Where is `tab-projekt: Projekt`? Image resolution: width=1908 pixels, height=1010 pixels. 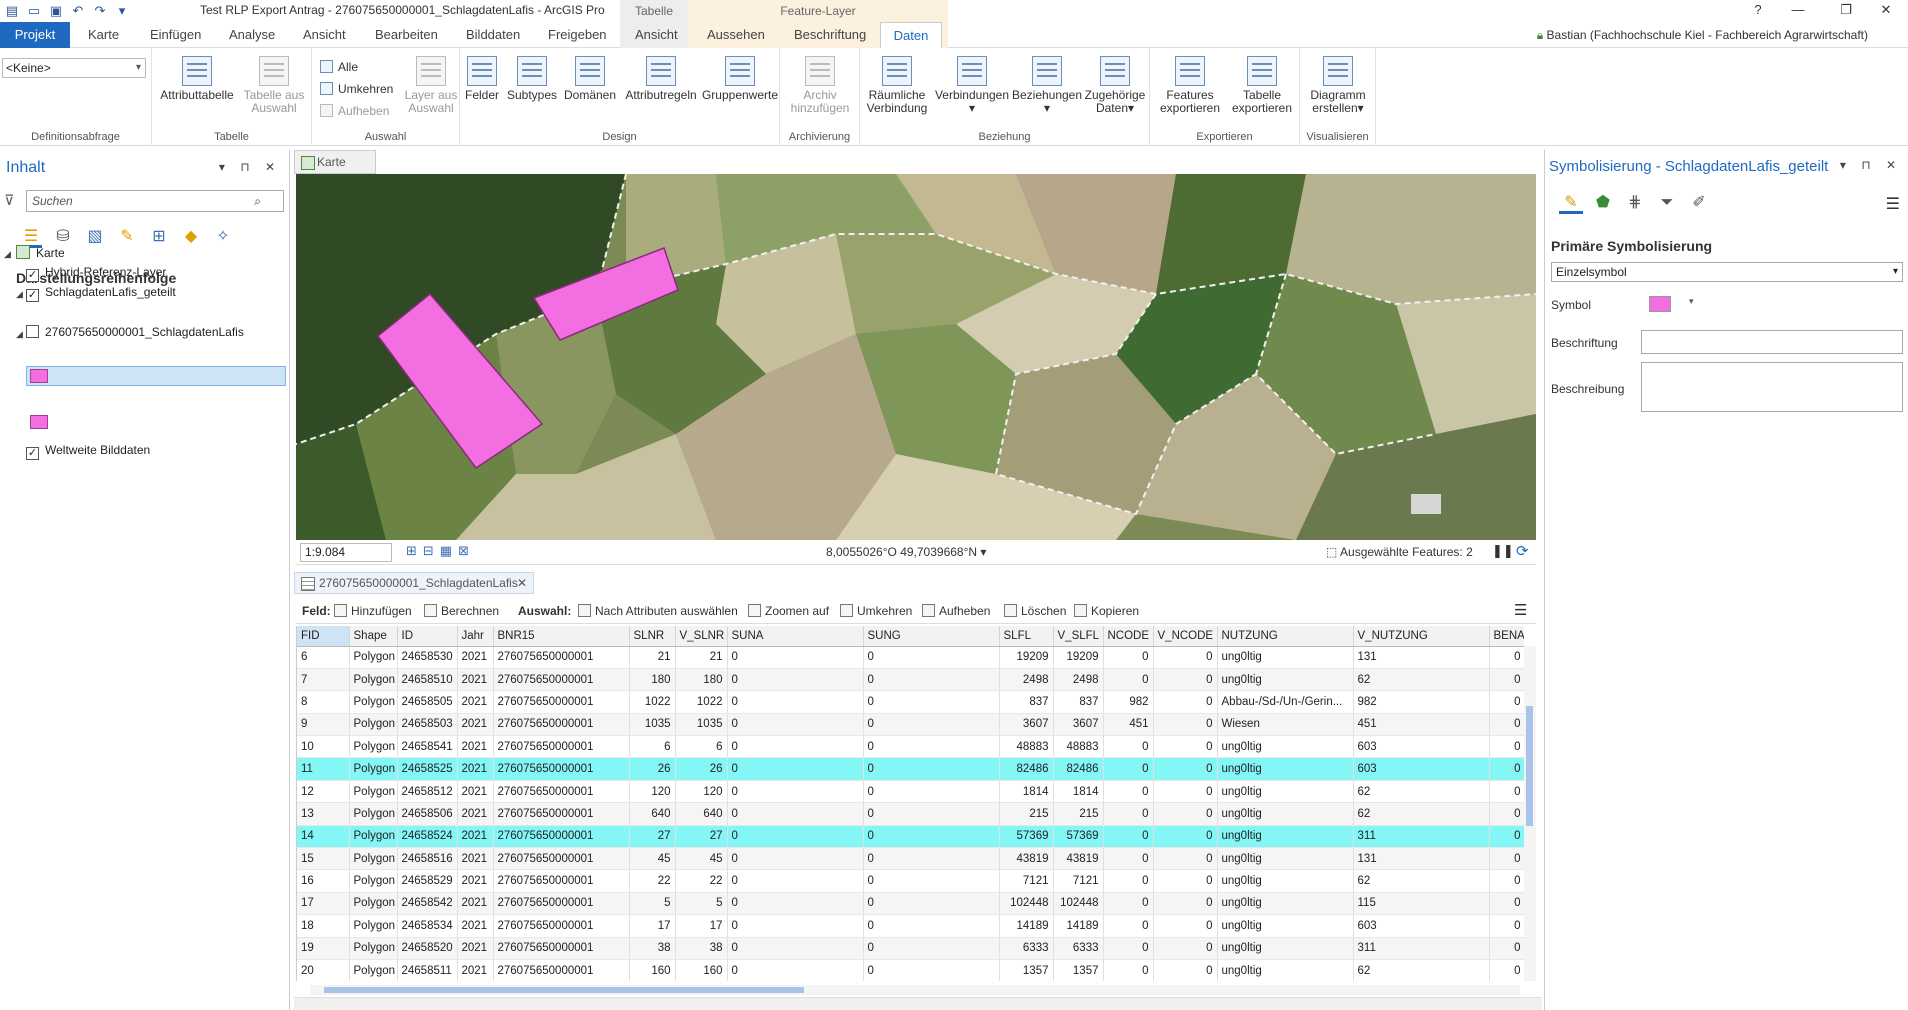
tab-projekt: Projekt is located at coordinates (35, 35).